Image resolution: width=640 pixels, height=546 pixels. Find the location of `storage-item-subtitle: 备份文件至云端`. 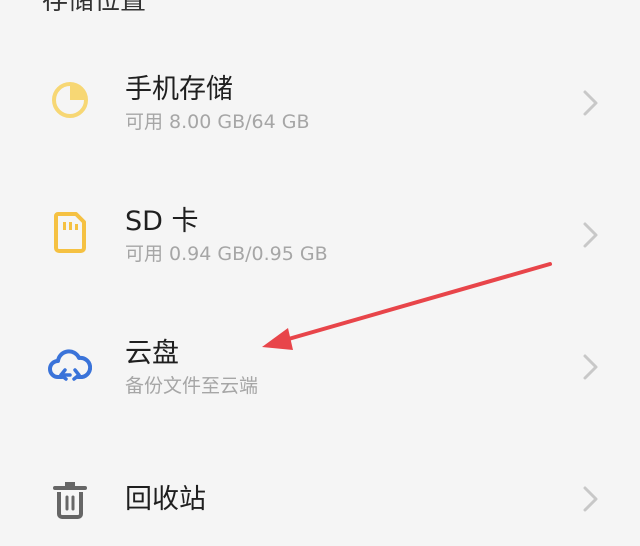

storage-item-subtitle: 备份文件至云端 is located at coordinates (192, 386).